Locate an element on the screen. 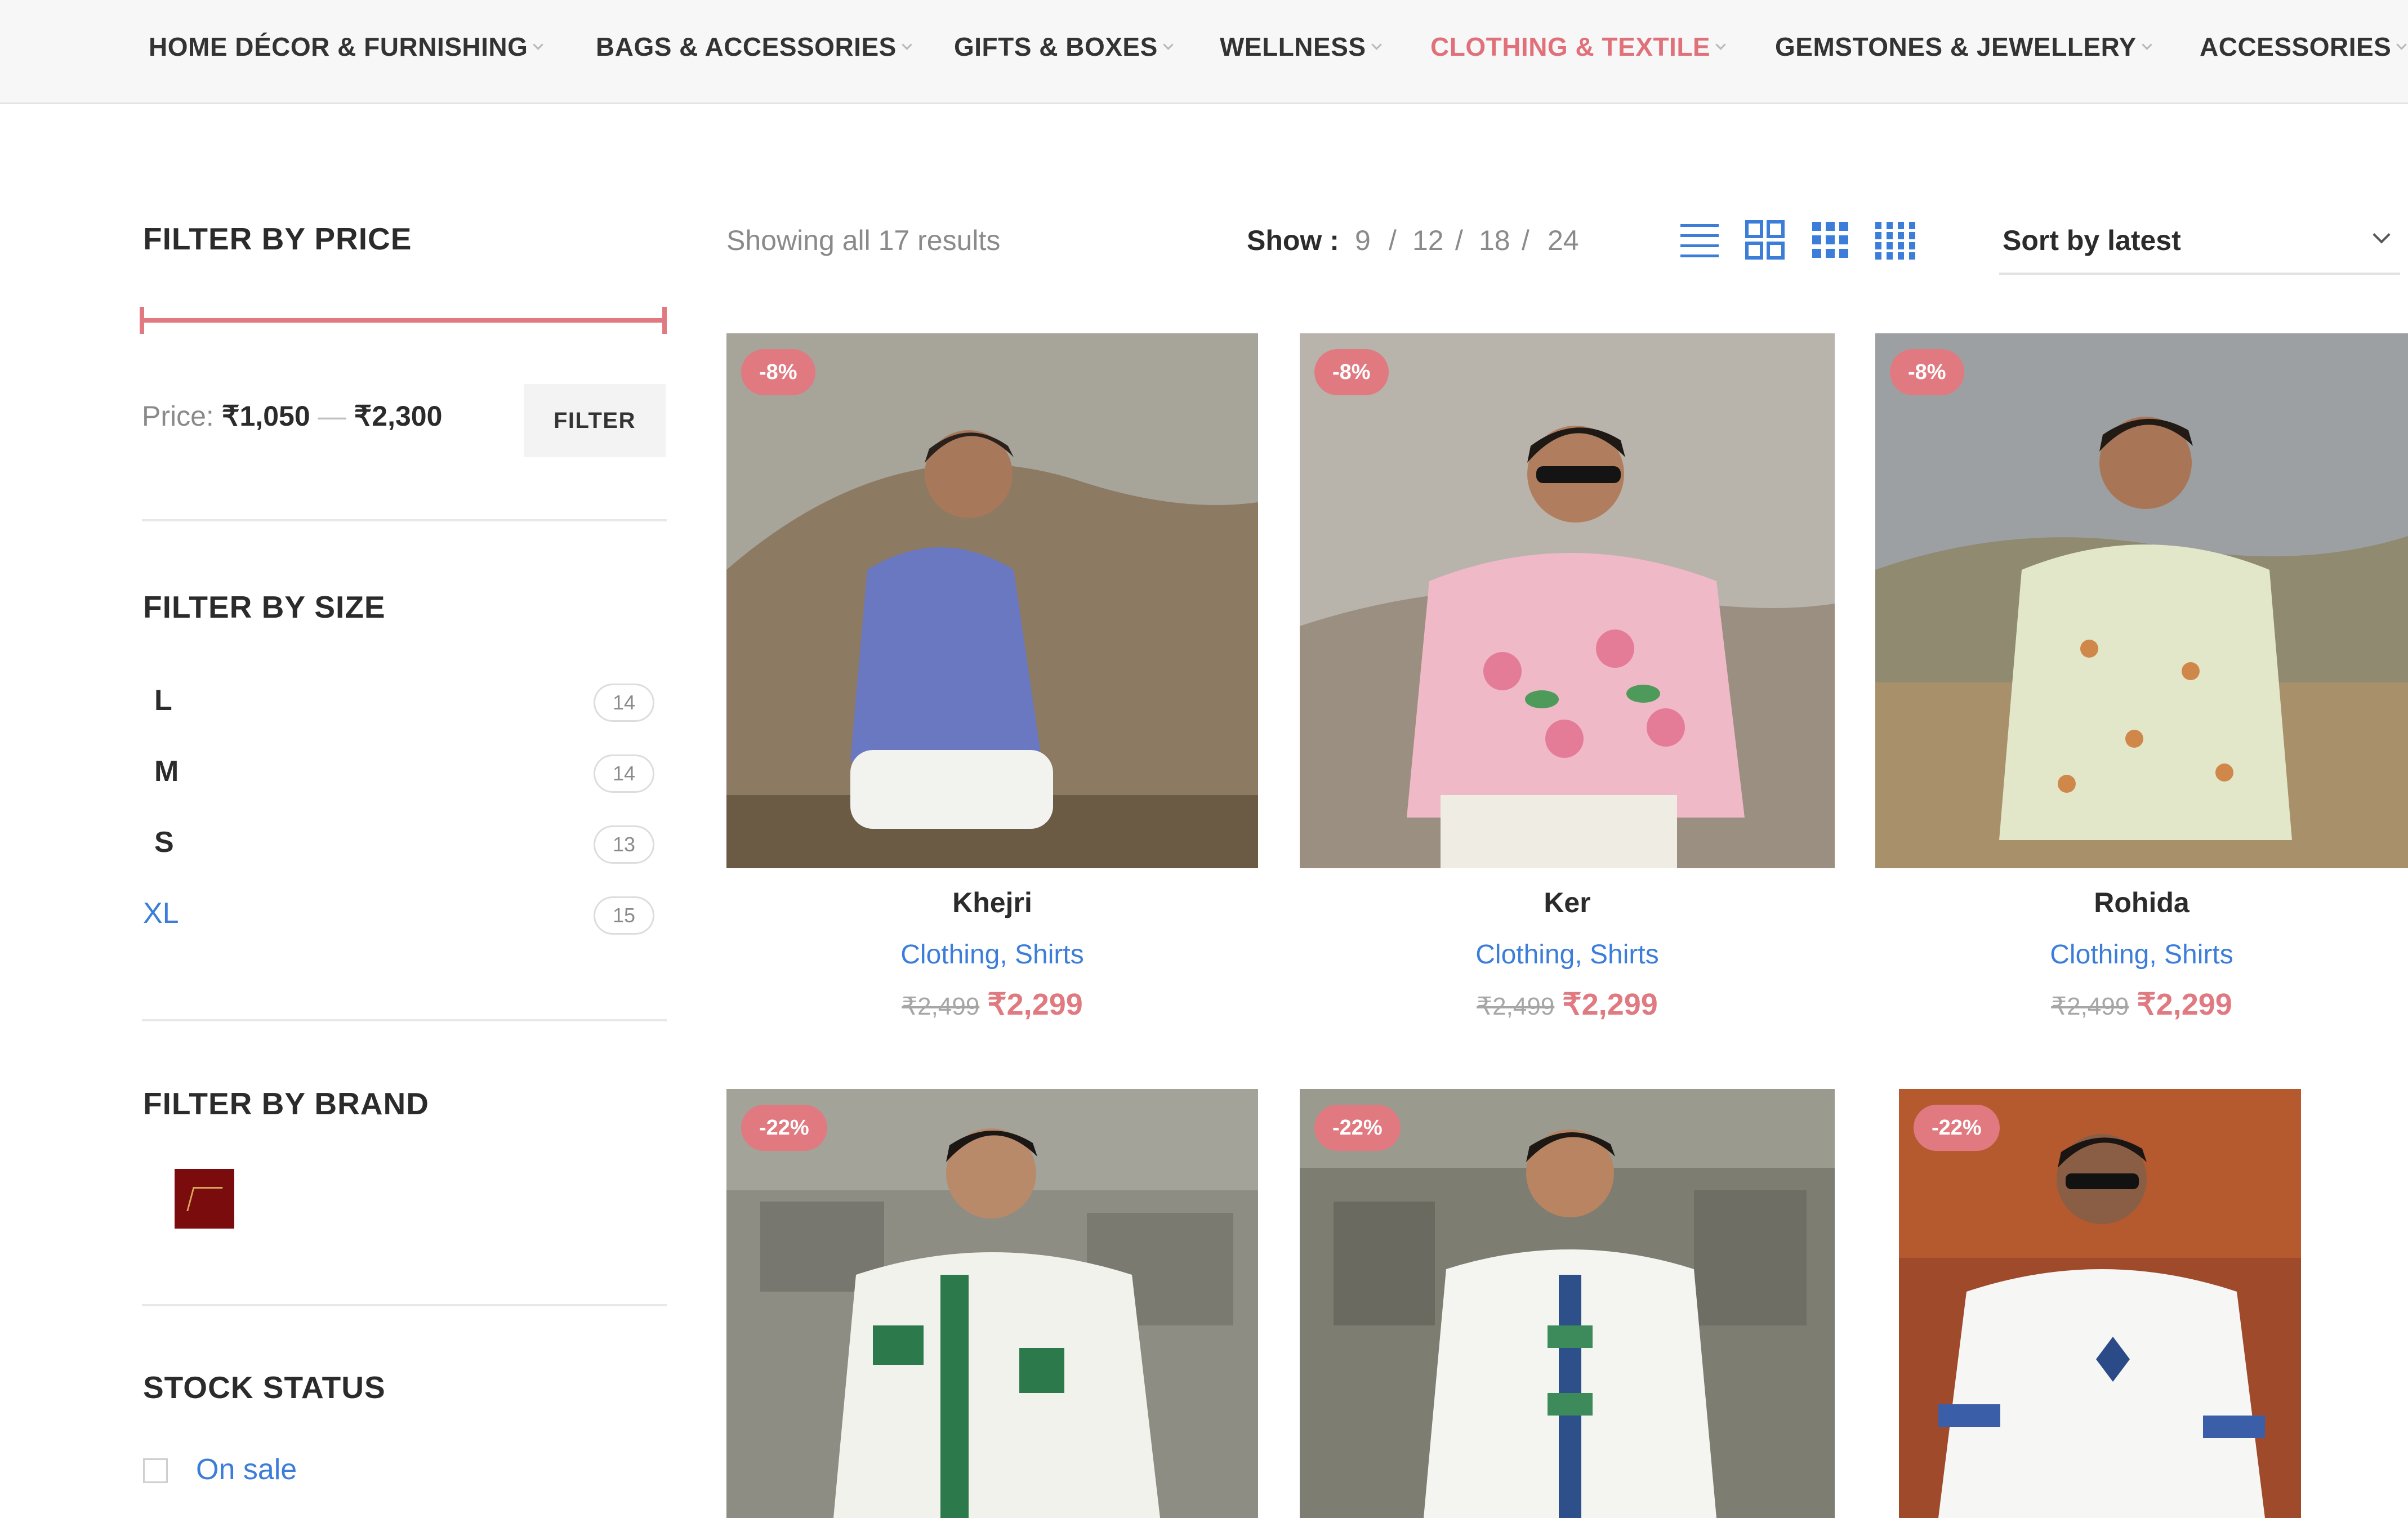 This screenshot has height=1518, width=2408. list-view-icon is located at coordinates (1699, 239).